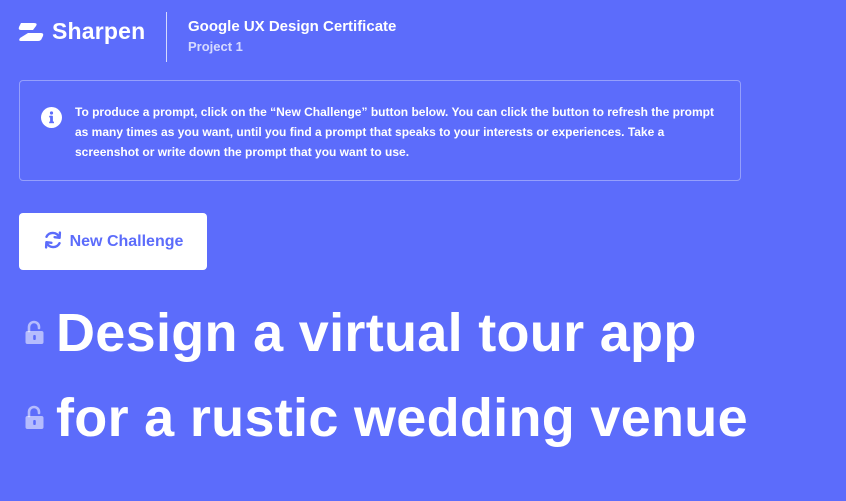  What do you see at coordinates (53, 241) in the screenshot?
I see `refresh-icon` at bounding box center [53, 241].